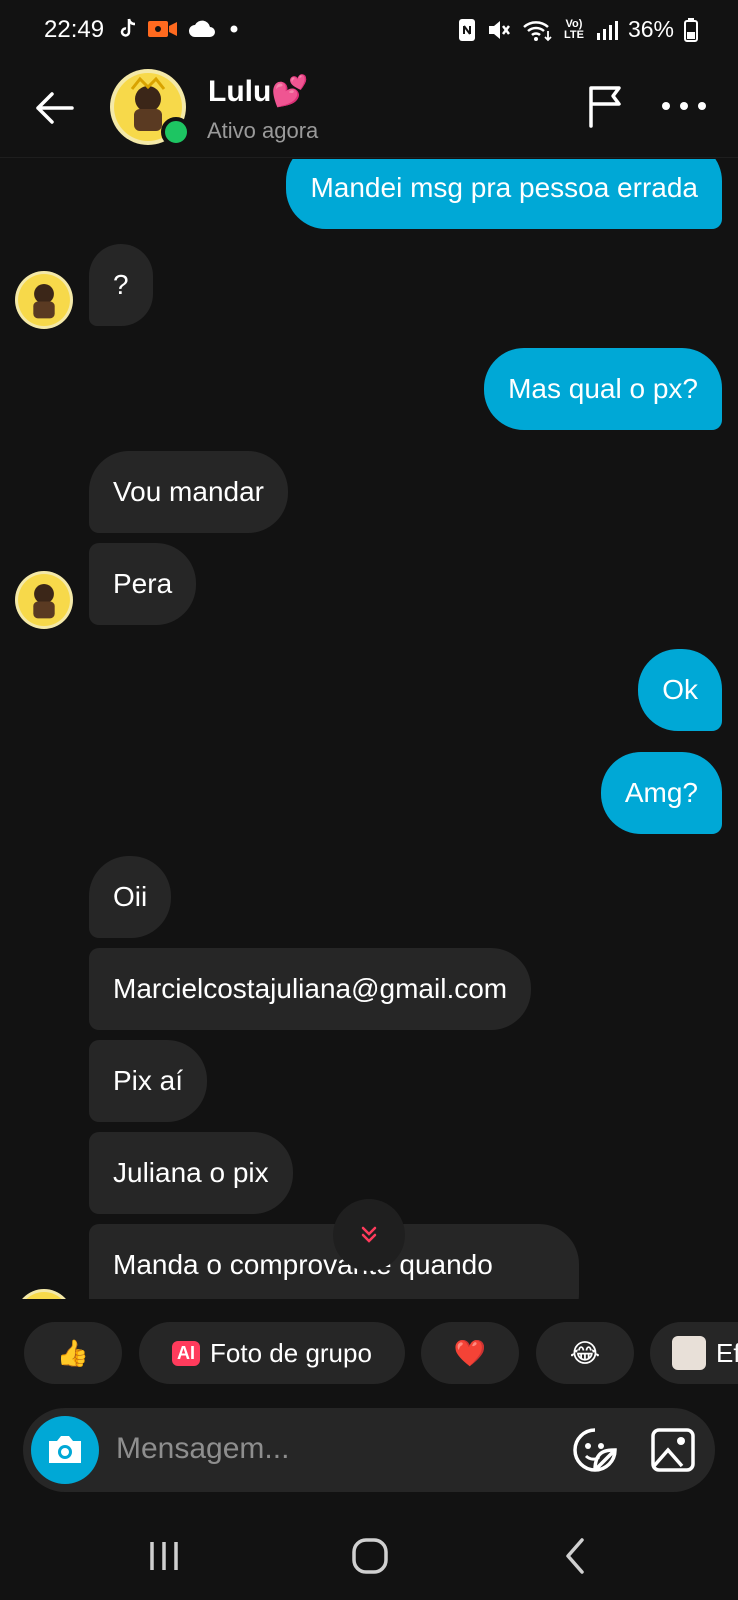 The height and width of the screenshot is (1600, 738). I want to click on cloud-icon, so click(202, 28).